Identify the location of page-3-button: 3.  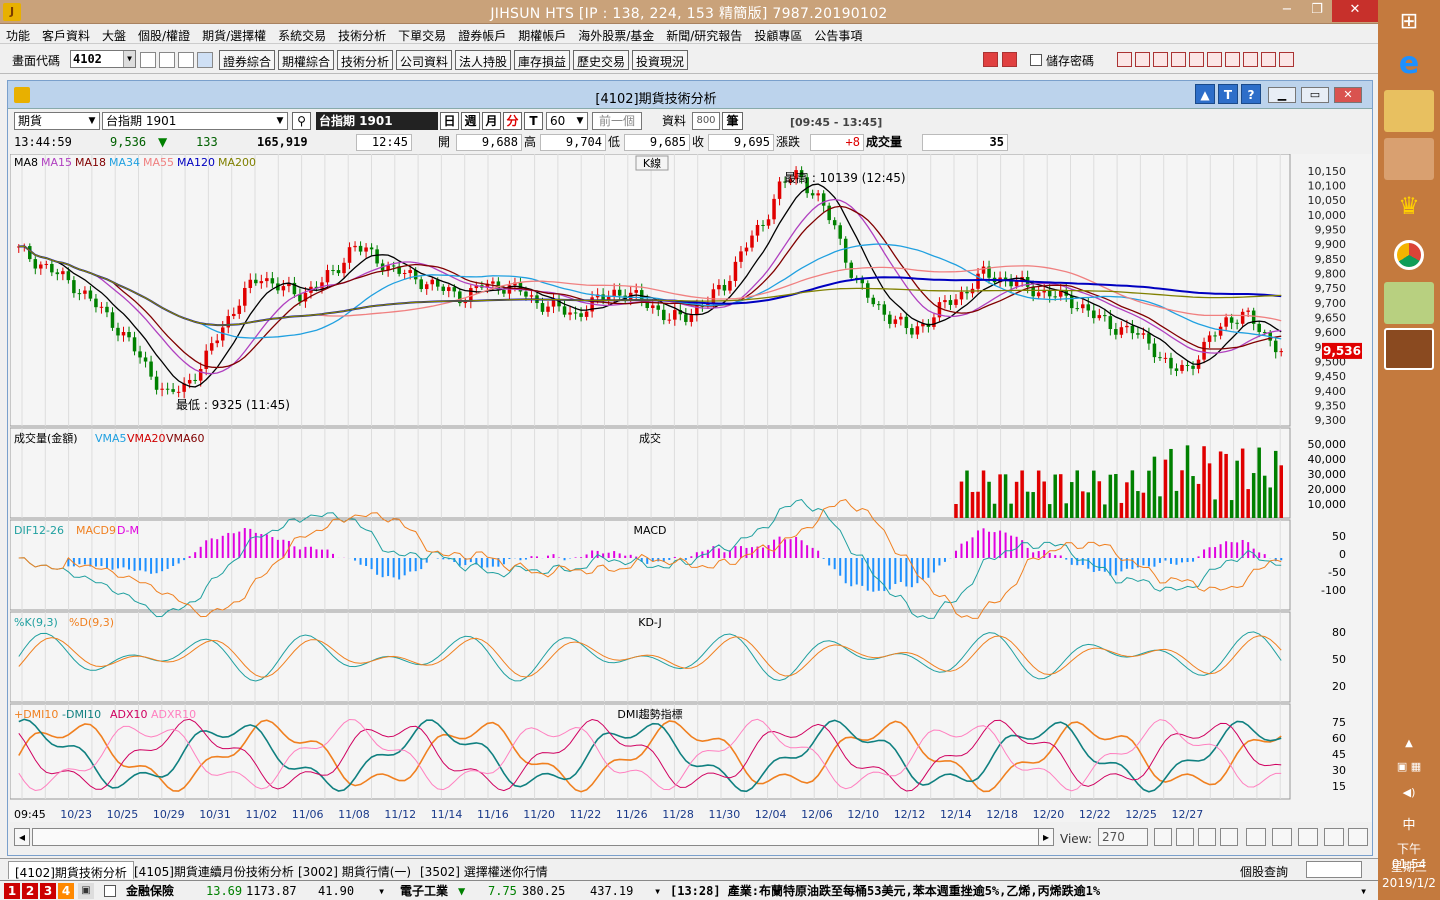
(48, 891).